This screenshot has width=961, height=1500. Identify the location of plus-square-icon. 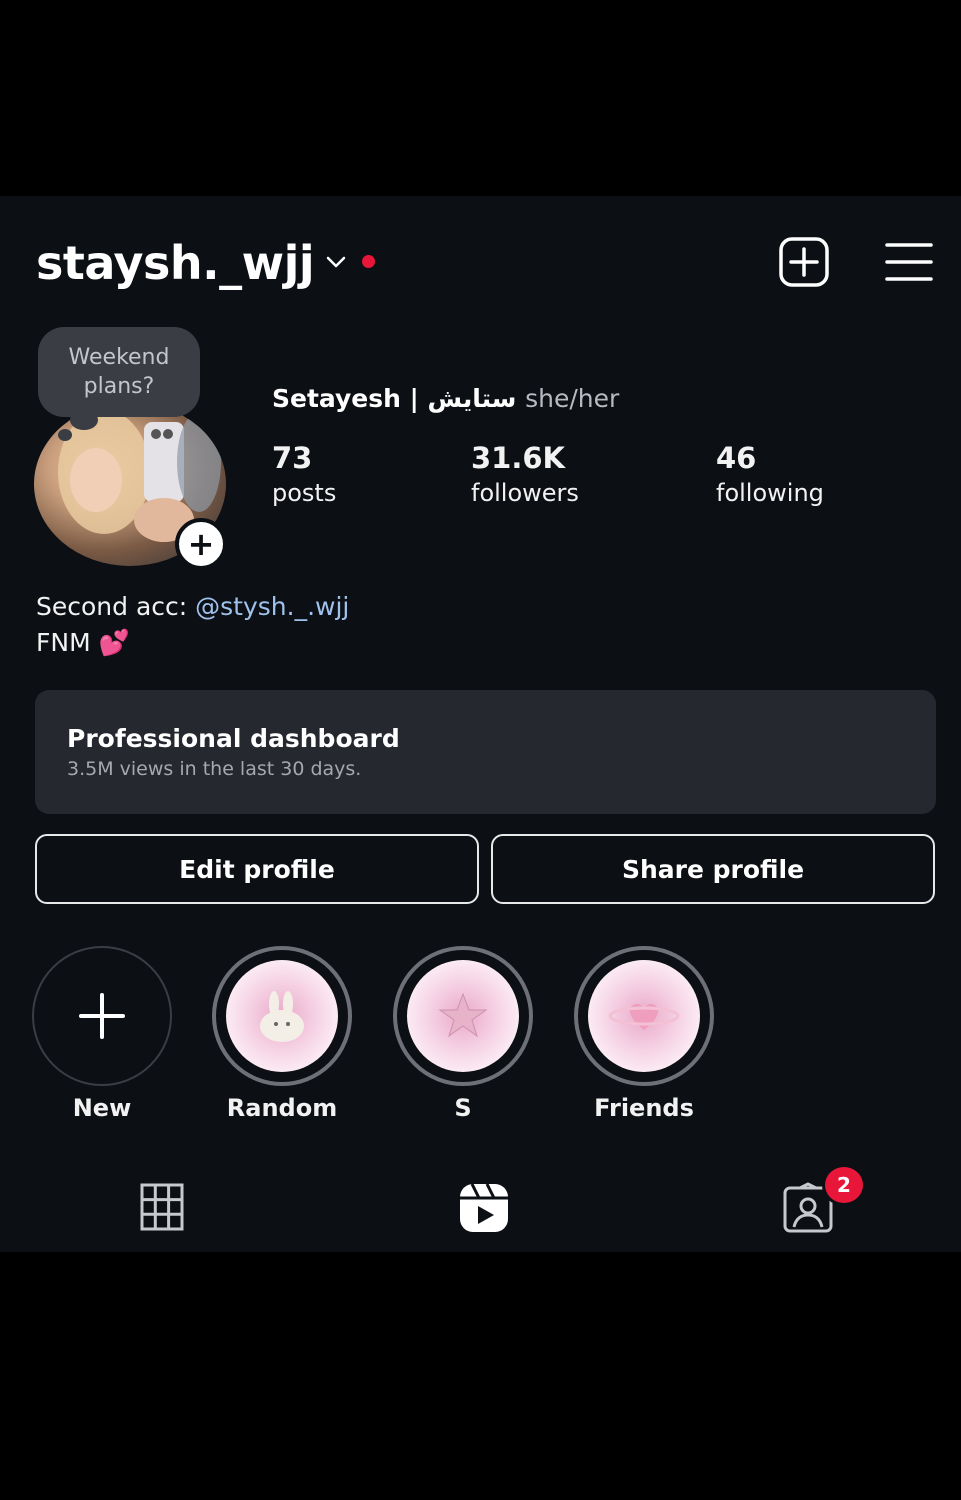
(804, 262).